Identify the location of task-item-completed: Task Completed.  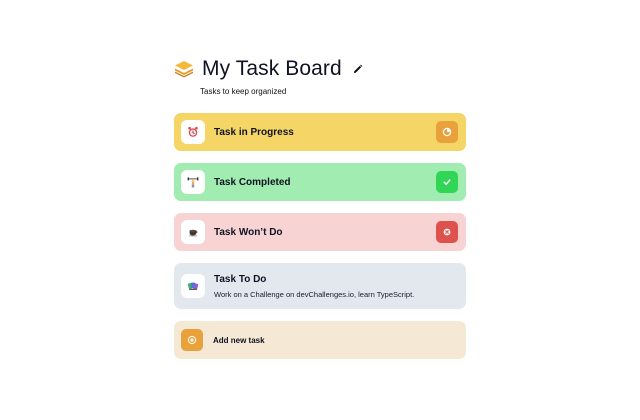
(320, 182).